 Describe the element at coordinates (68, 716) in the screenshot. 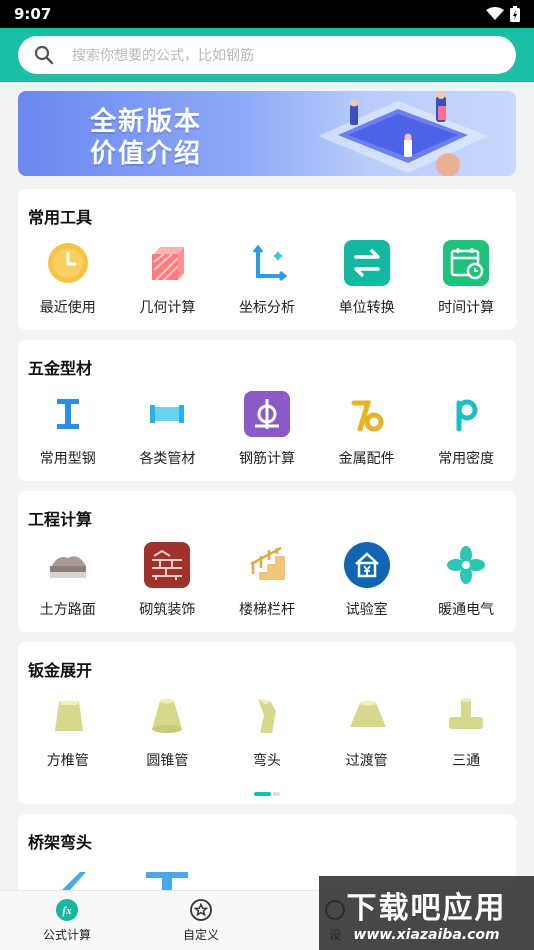

I see `square-cone-icon` at that location.